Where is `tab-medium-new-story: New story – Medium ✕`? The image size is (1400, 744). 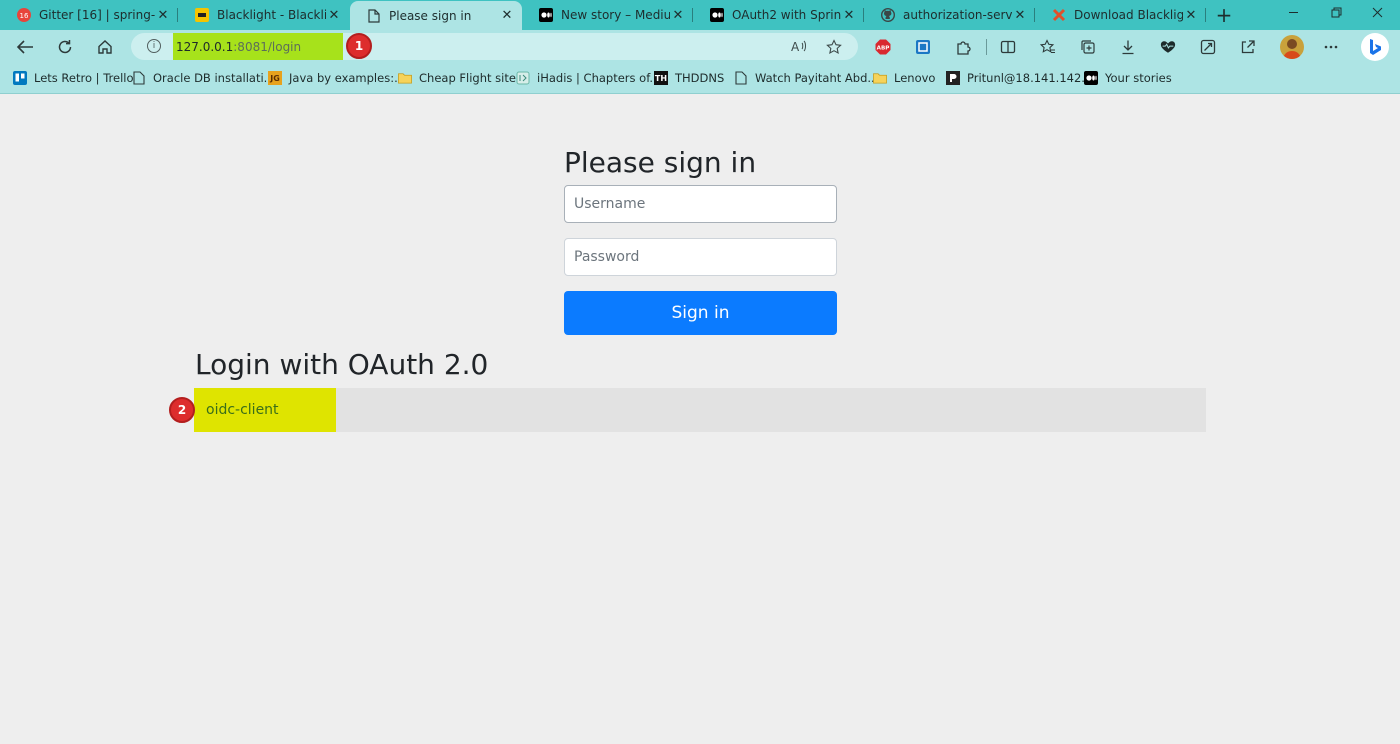 tab-medium-new-story: New story – Medium ✕ is located at coordinates (607, 15).